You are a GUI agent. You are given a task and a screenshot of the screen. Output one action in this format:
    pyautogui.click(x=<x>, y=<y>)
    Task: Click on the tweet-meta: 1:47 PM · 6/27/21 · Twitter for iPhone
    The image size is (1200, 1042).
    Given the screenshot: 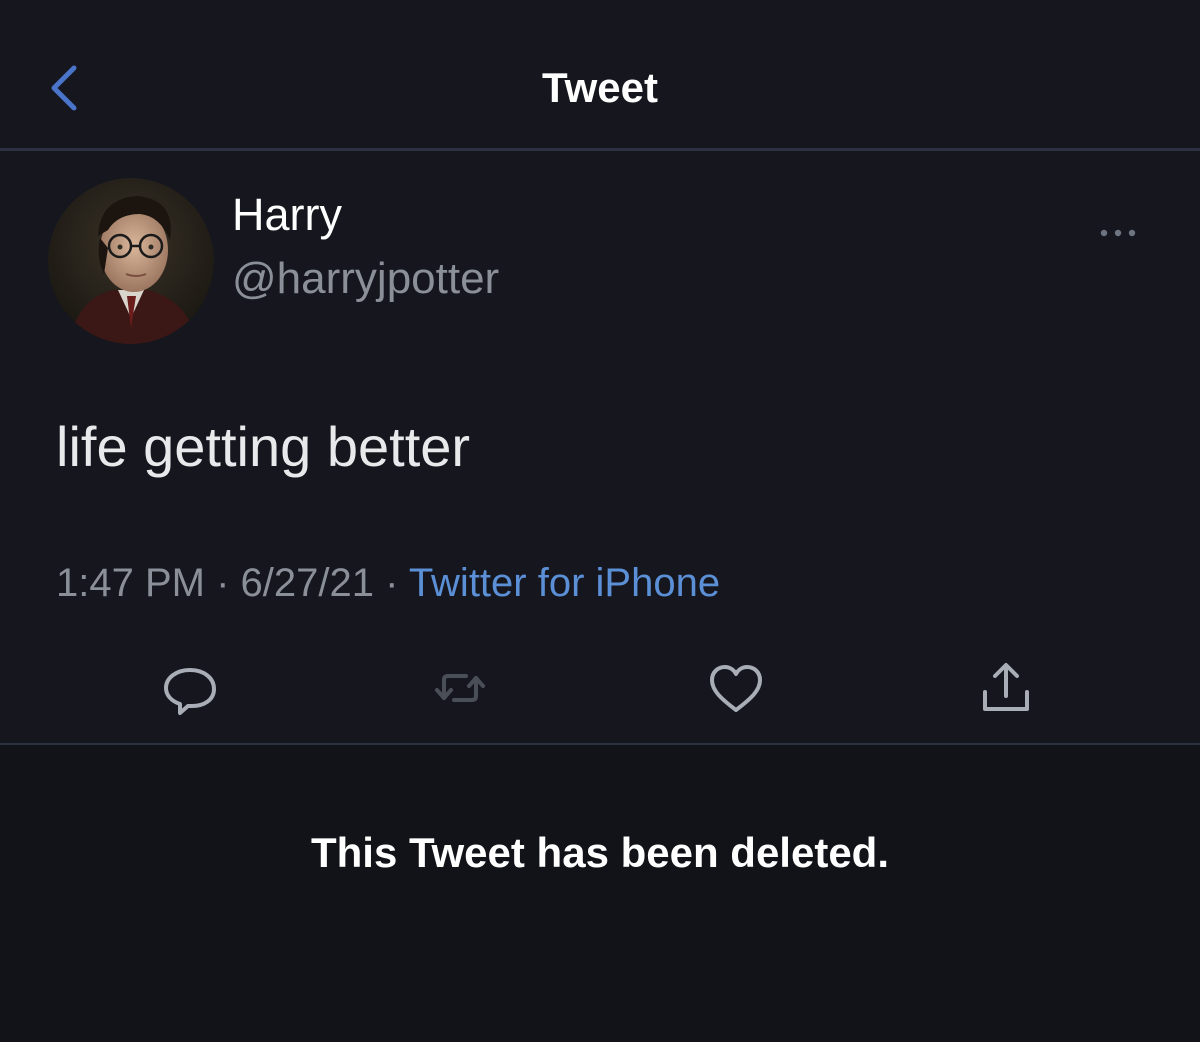 What is the action you would take?
    pyautogui.click(x=388, y=583)
    